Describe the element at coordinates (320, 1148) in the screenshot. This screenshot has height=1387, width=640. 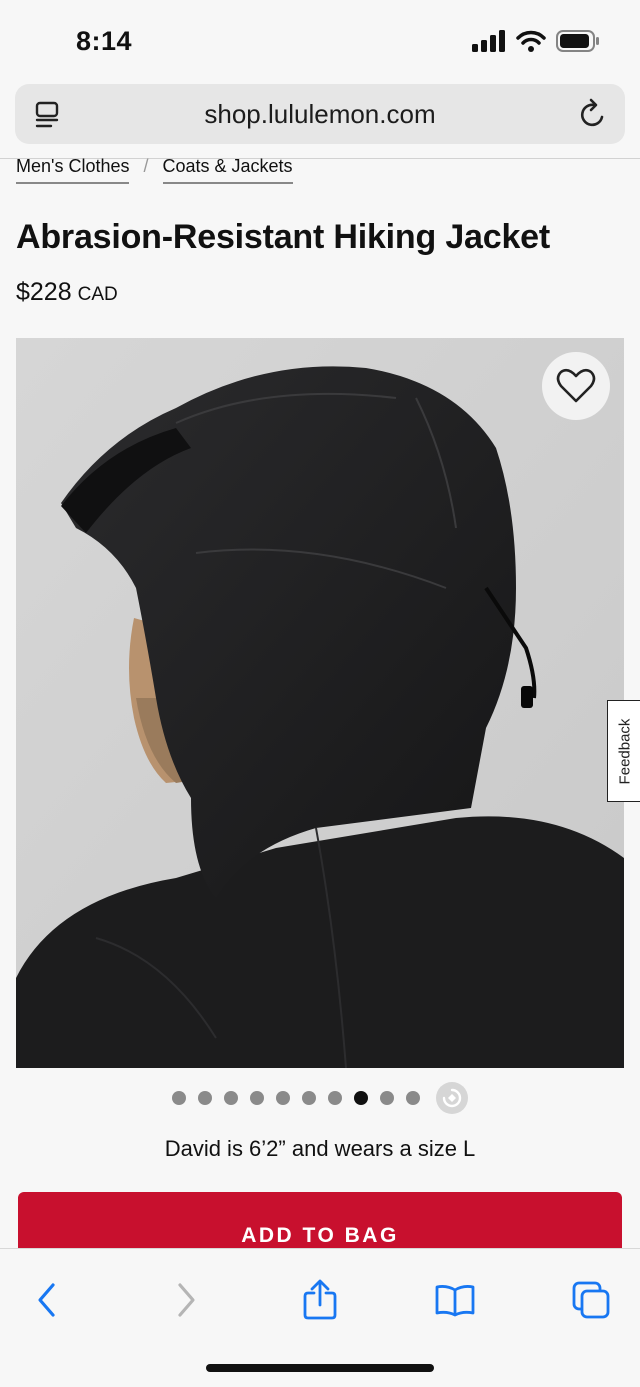
I see `model-info: David is 6’2” and wears a size L` at that location.